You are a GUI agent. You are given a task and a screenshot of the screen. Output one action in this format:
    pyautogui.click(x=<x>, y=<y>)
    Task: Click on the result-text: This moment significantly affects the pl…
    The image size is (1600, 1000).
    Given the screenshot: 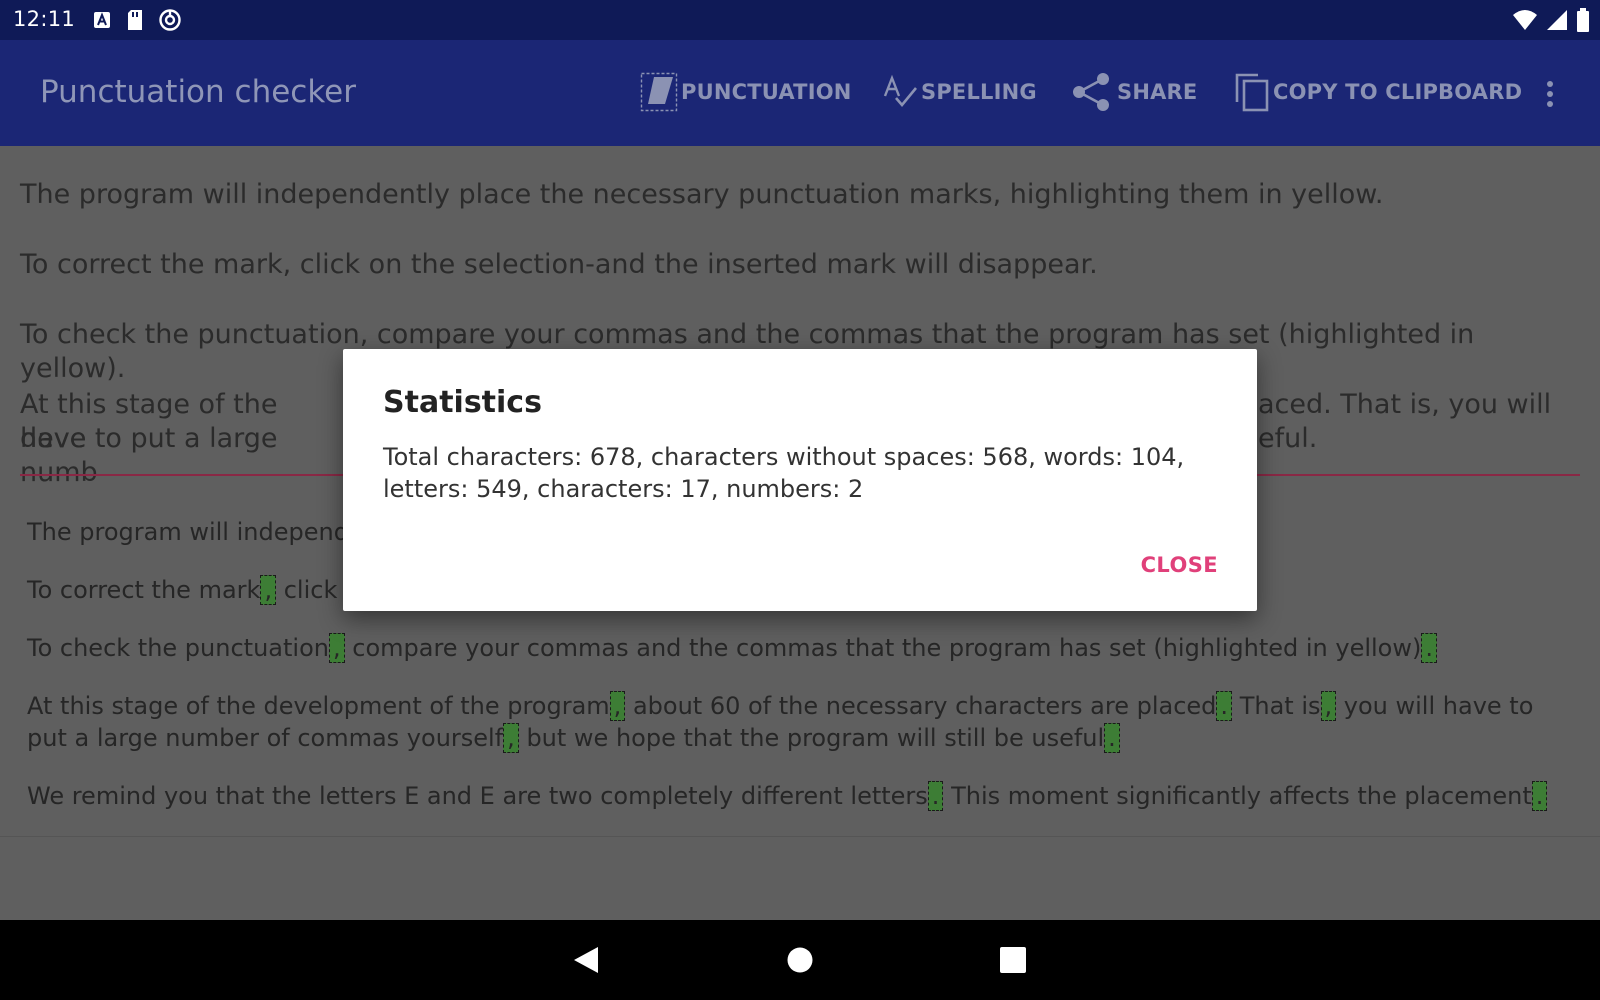 What is the action you would take?
    pyautogui.click(x=1241, y=796)
    